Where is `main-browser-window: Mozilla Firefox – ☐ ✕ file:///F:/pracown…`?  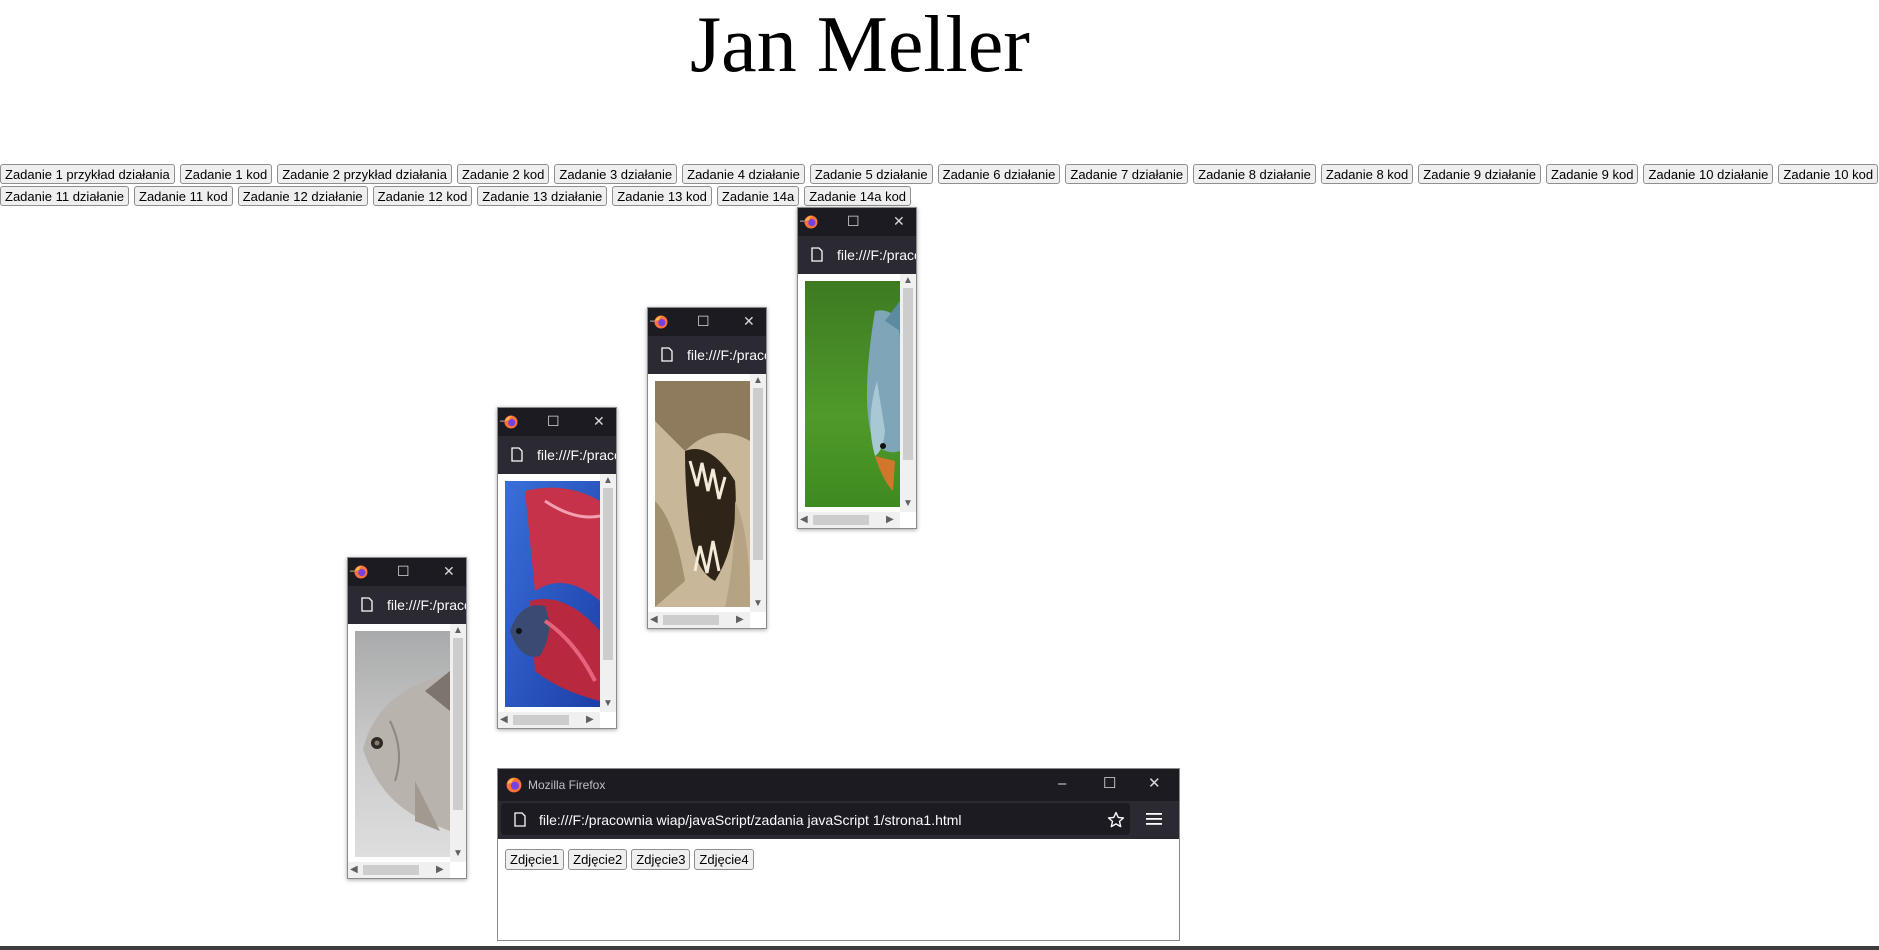
main-browser-window: Mozilla Firefox – ☐ ✕ file:///F:/pracown… is located at coordinates (838, 854).